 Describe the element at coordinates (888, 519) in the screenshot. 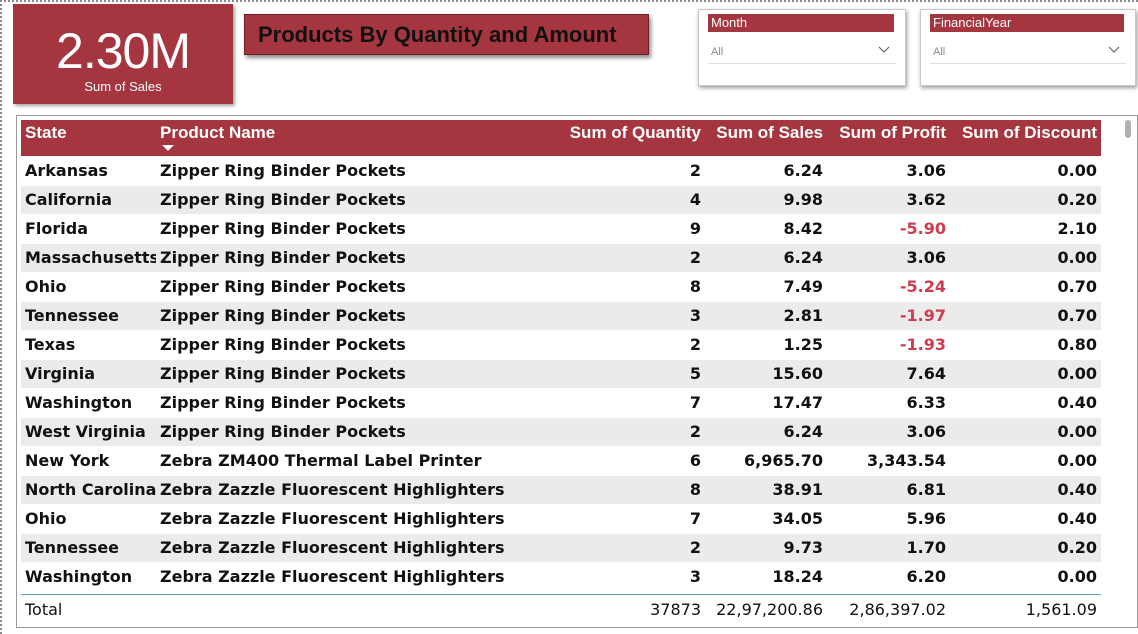

I see `cell-profit: 5.96` at that location.